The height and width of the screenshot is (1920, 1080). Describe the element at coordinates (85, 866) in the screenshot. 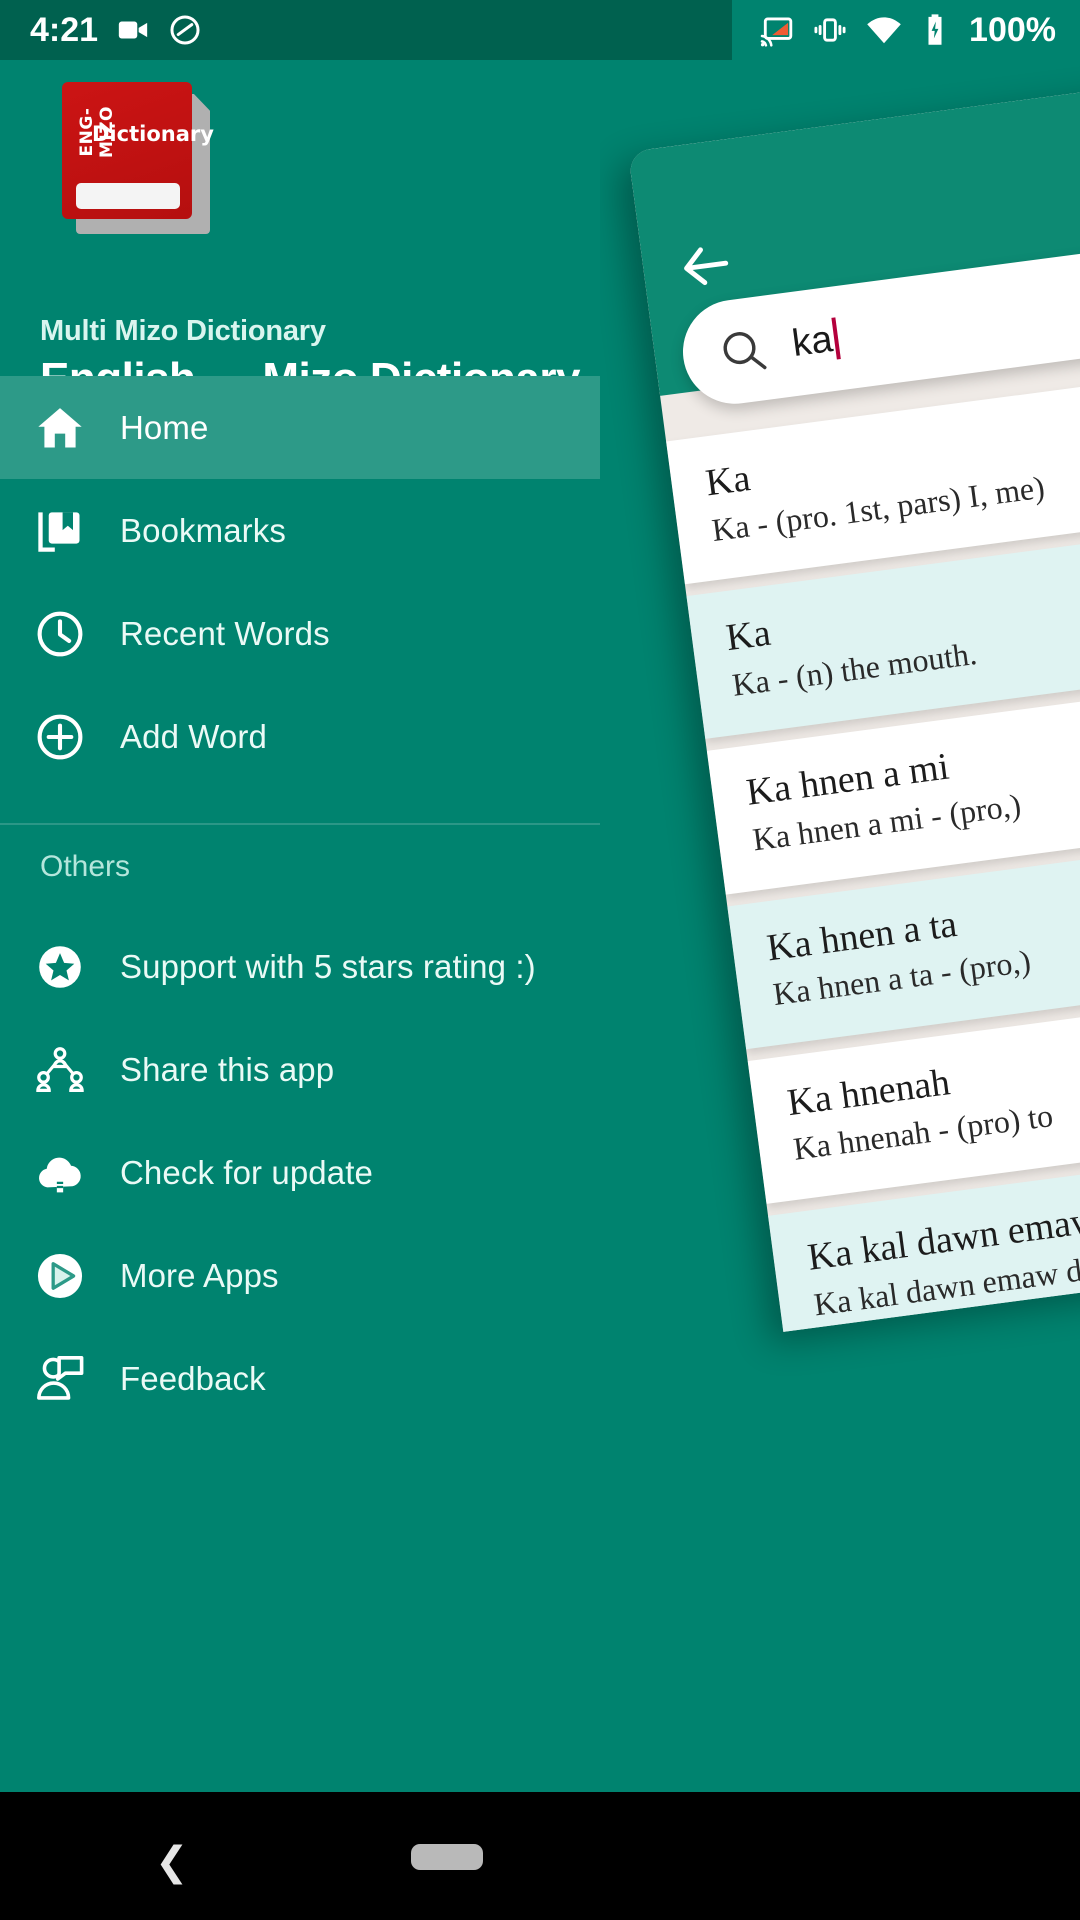

I see `drawer-section-header: Others` at that location.